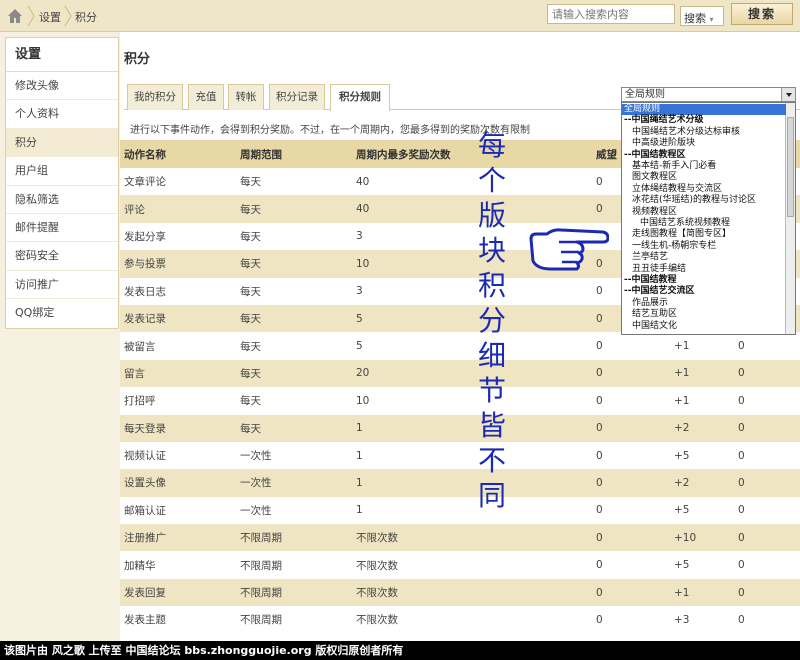 The height and width of the screenshot is (660, 800). What do you see at coordinates (178, 565) in the screenshot?
I see `table-cell: 加精华` at bounding box center [178, 565].